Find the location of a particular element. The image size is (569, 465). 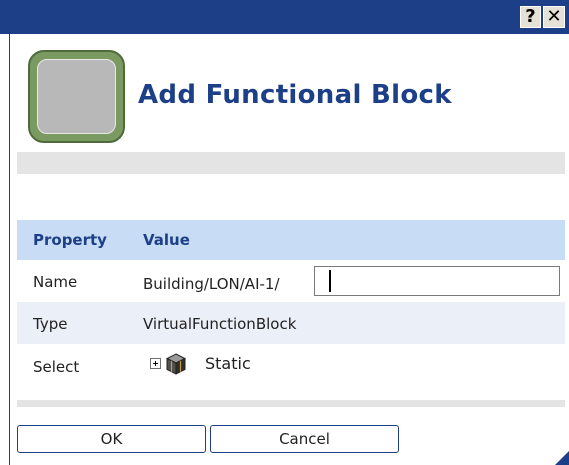

close-button: ✕ is located at coordinates (554, 17).